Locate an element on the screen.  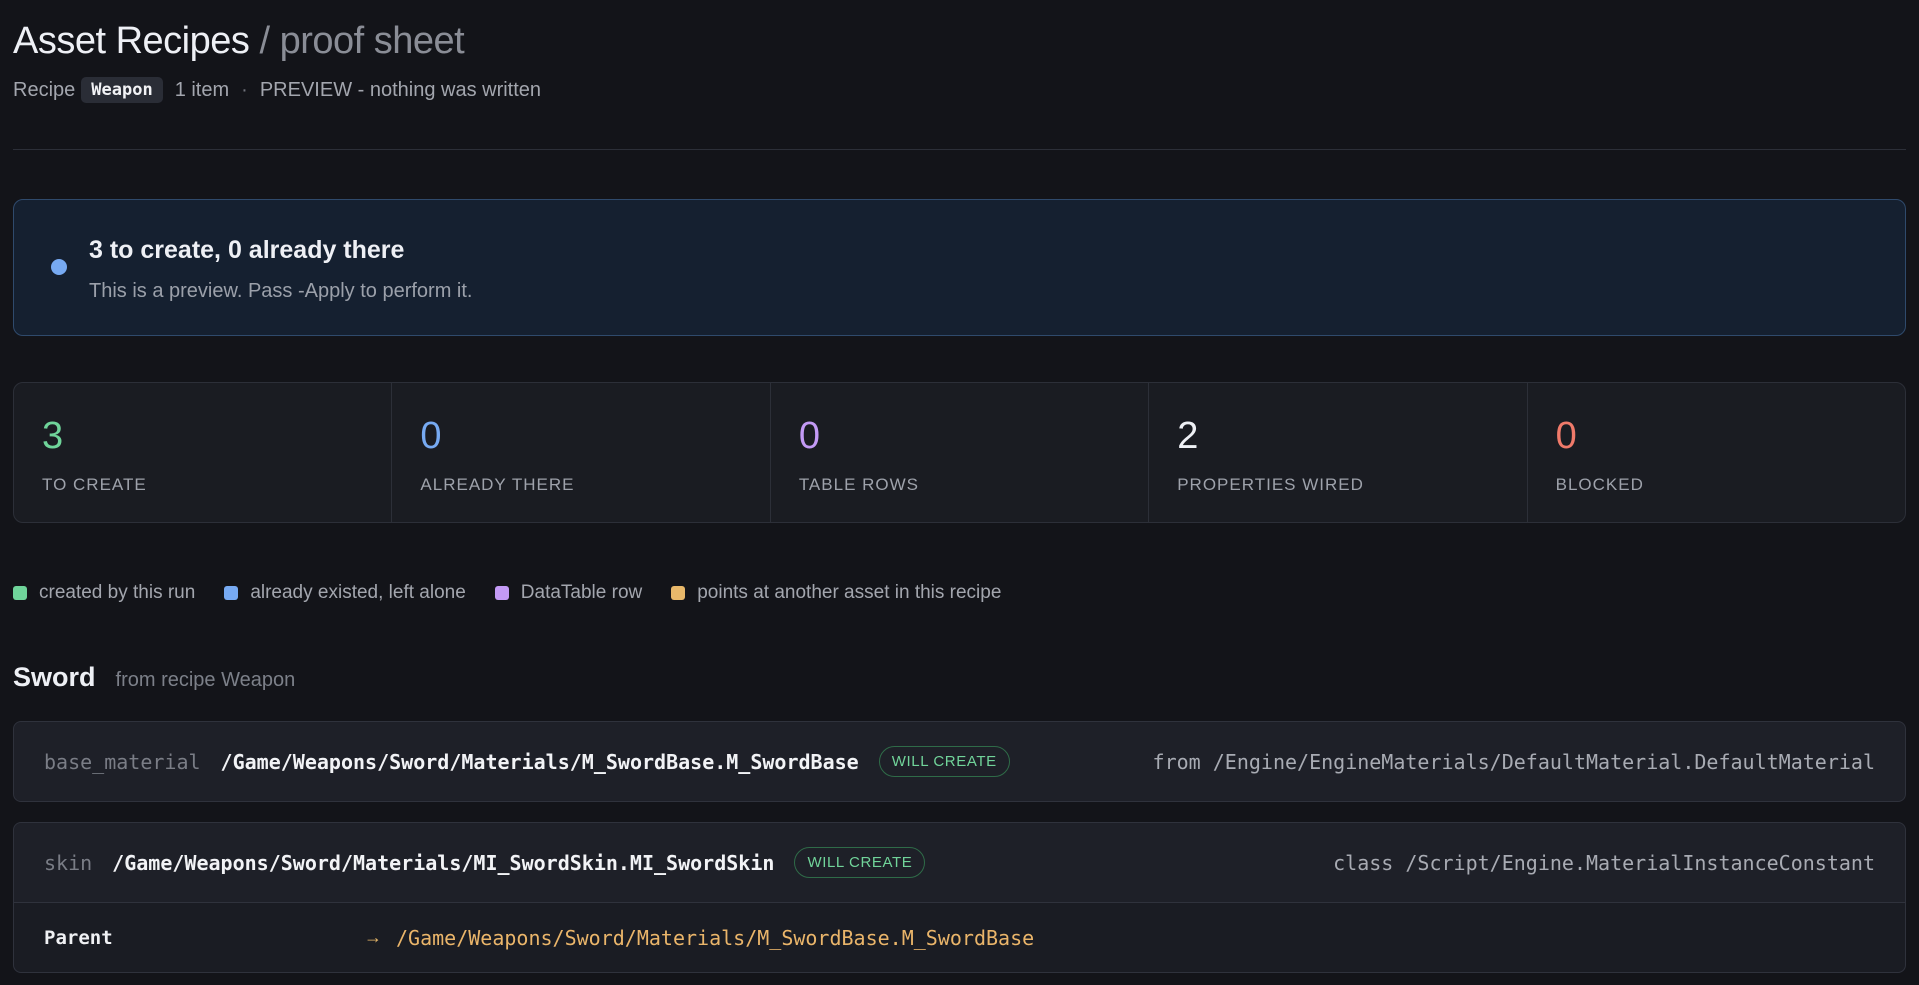
item-count: 1 item is located at coordinates (202, 89).